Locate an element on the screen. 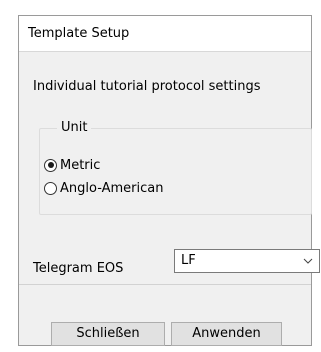 This screenshot has width=321, height=352. radio-metric: Metric is located at coordinates (72, 165).